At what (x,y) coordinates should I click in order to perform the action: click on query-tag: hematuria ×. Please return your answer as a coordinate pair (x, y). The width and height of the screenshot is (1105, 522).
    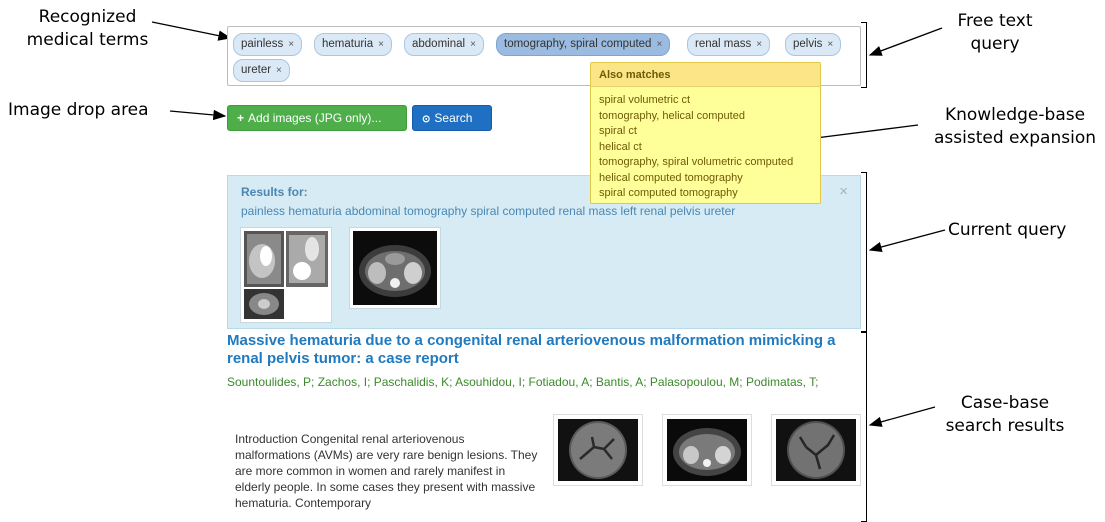
    Looking at the image, I should click on (353, 44).